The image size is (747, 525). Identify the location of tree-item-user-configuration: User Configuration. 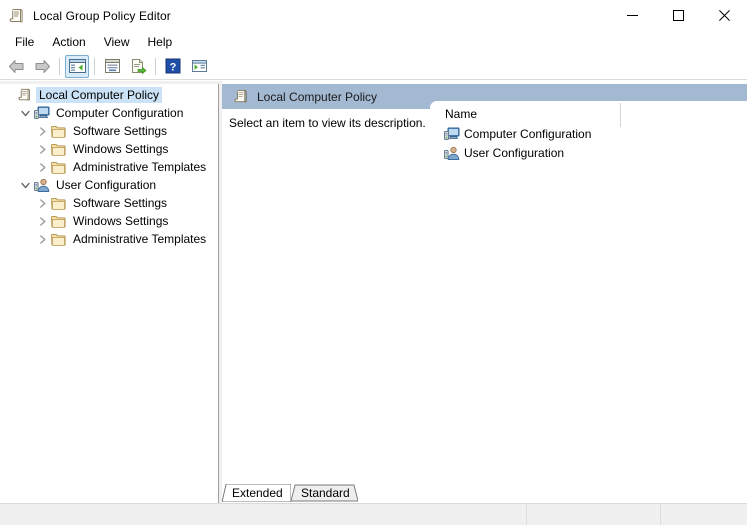
(109, 185).